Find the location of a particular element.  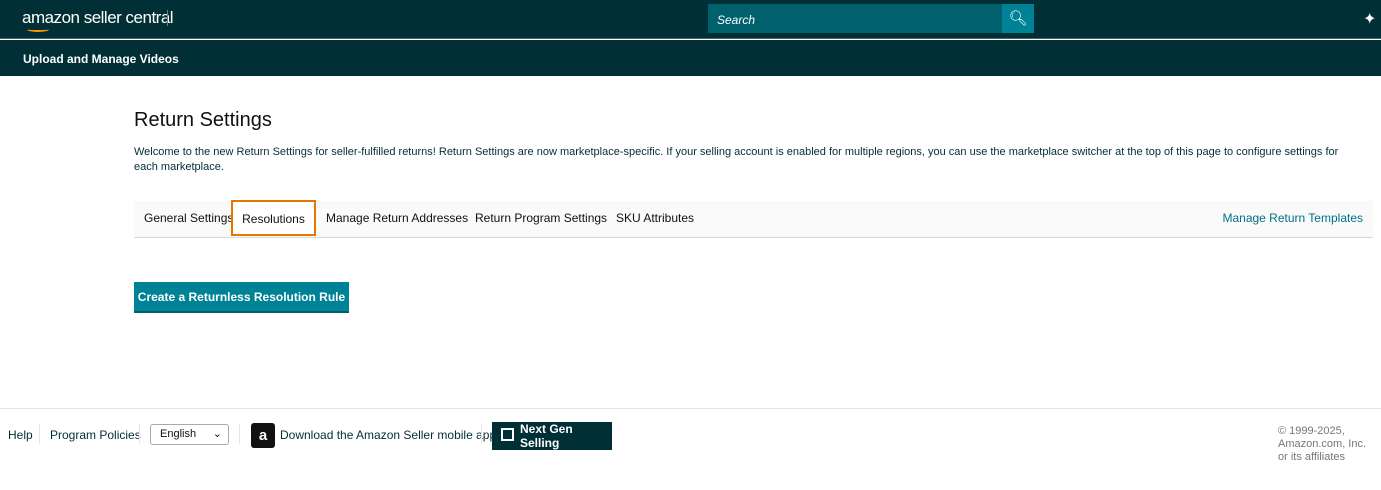

logo-text: amazon seller central is located at coordinates (98, 17).